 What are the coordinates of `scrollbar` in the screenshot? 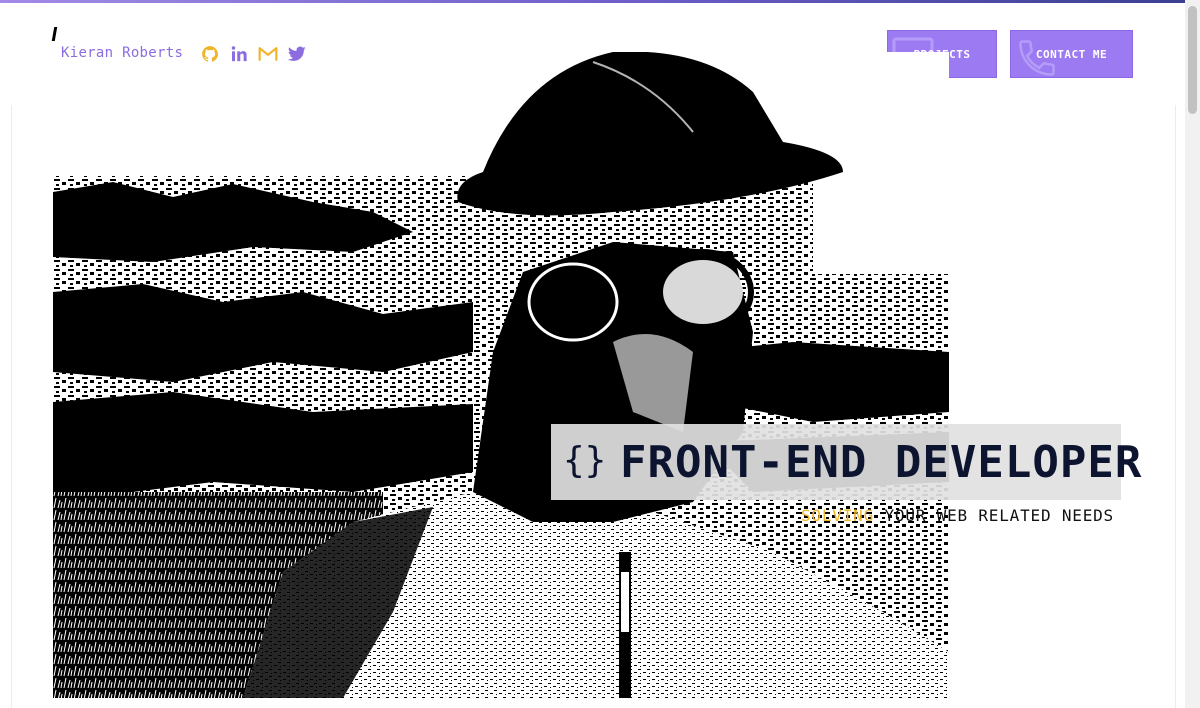 It's located at (1192, 354).